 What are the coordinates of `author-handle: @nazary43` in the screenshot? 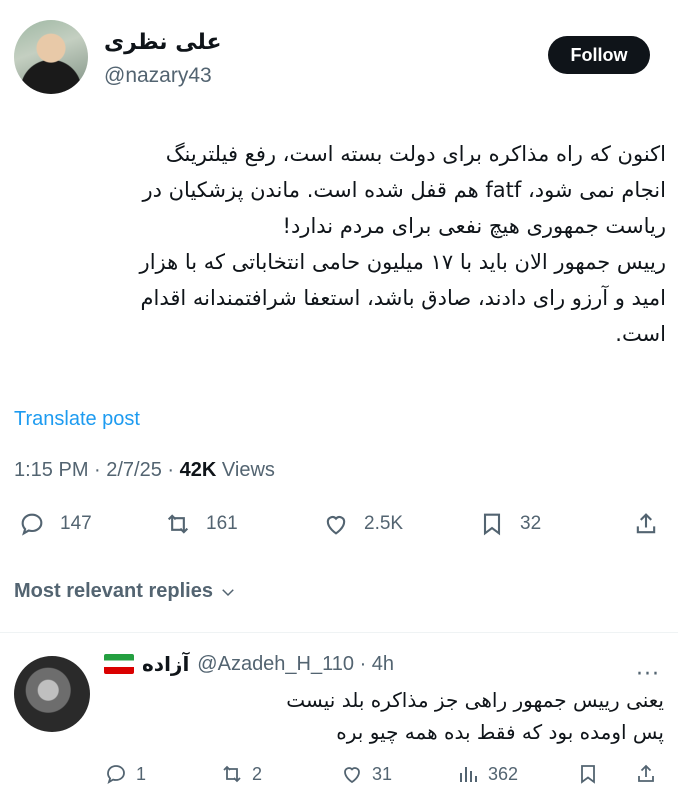 It's located at (158, 76).